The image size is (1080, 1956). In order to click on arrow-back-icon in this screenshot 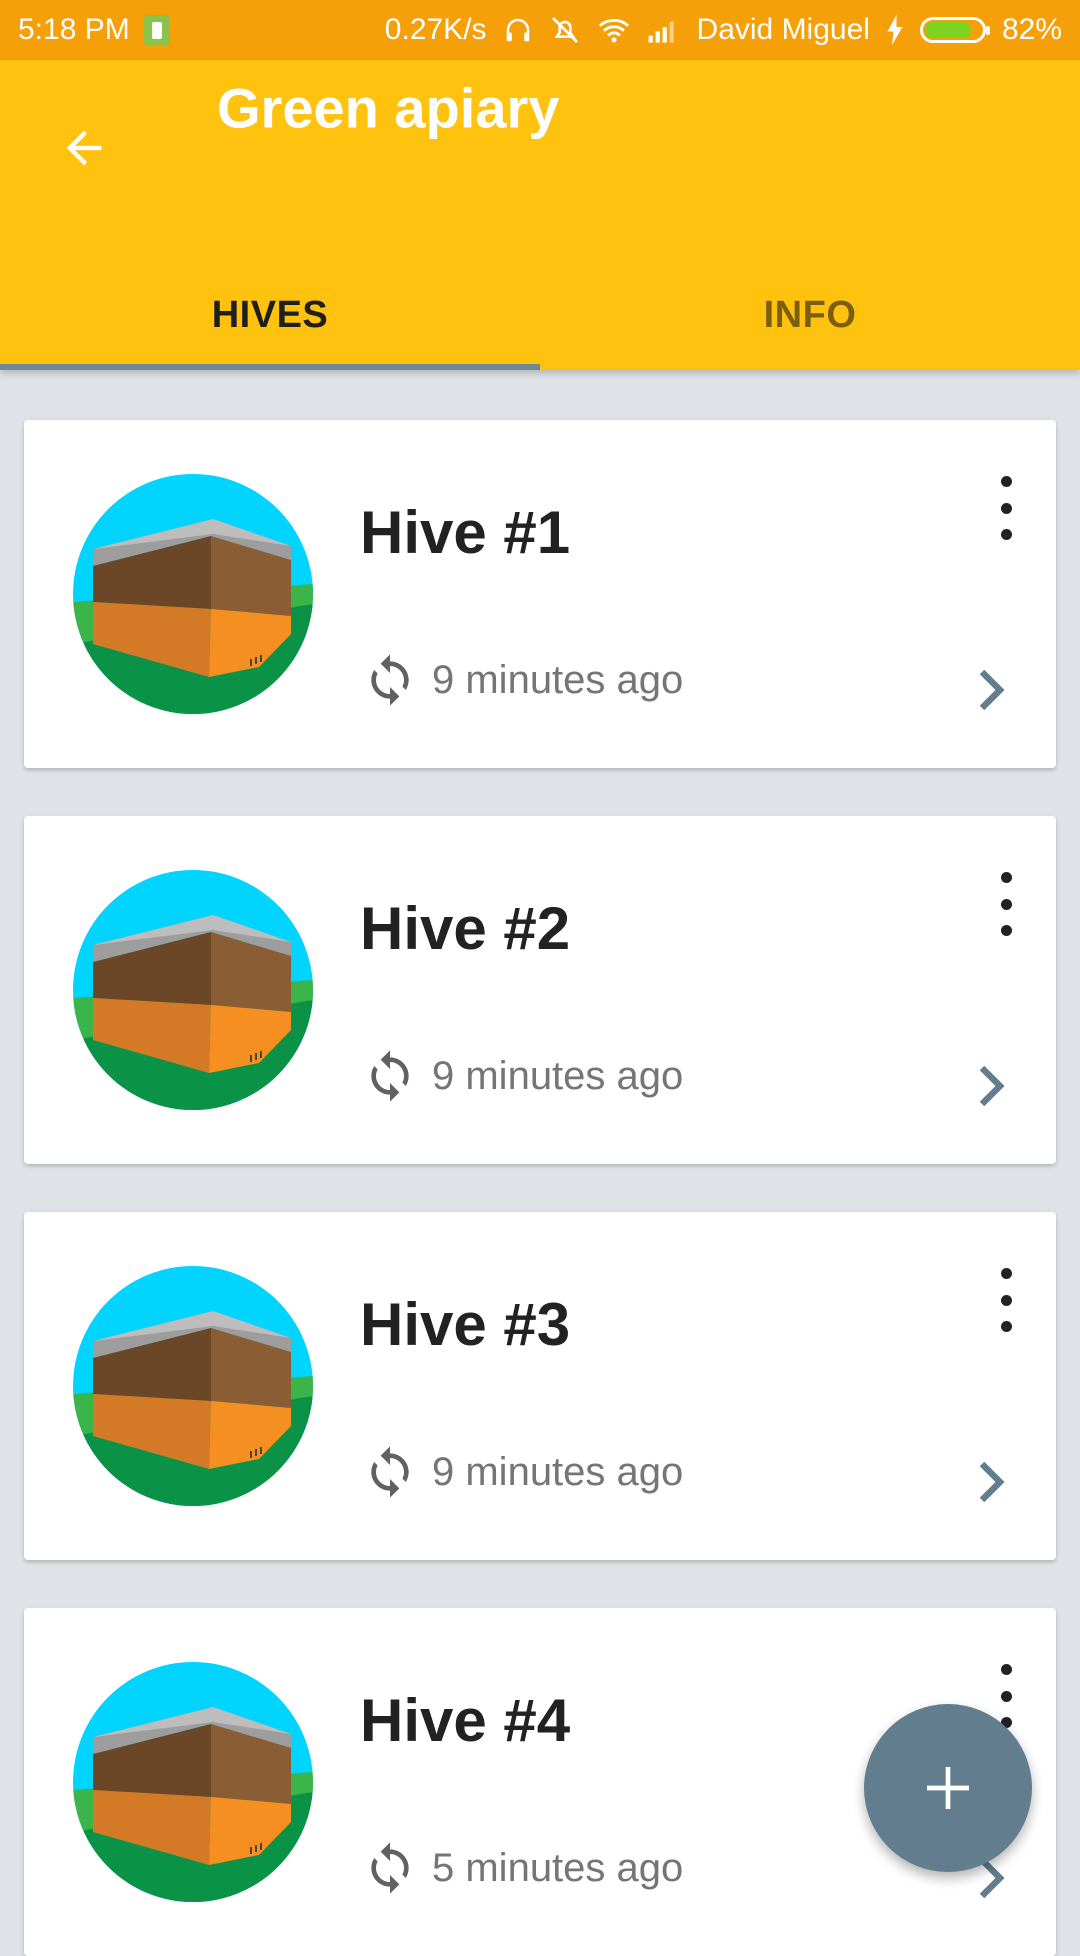, I will do `click(84, 148)`.